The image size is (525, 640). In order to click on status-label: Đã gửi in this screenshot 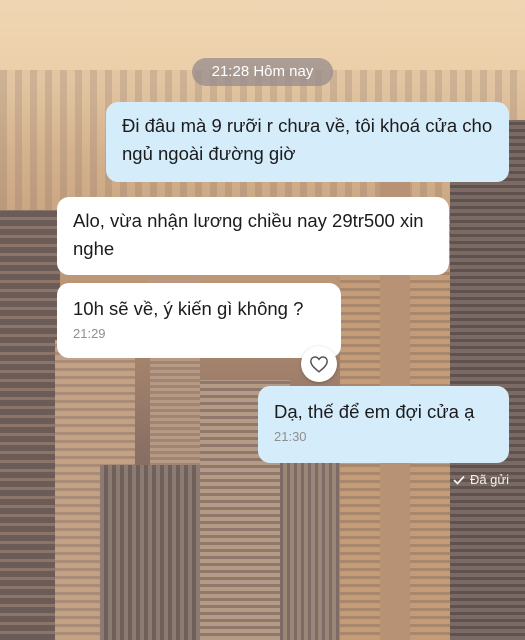, I will do `click(489, 479)`.